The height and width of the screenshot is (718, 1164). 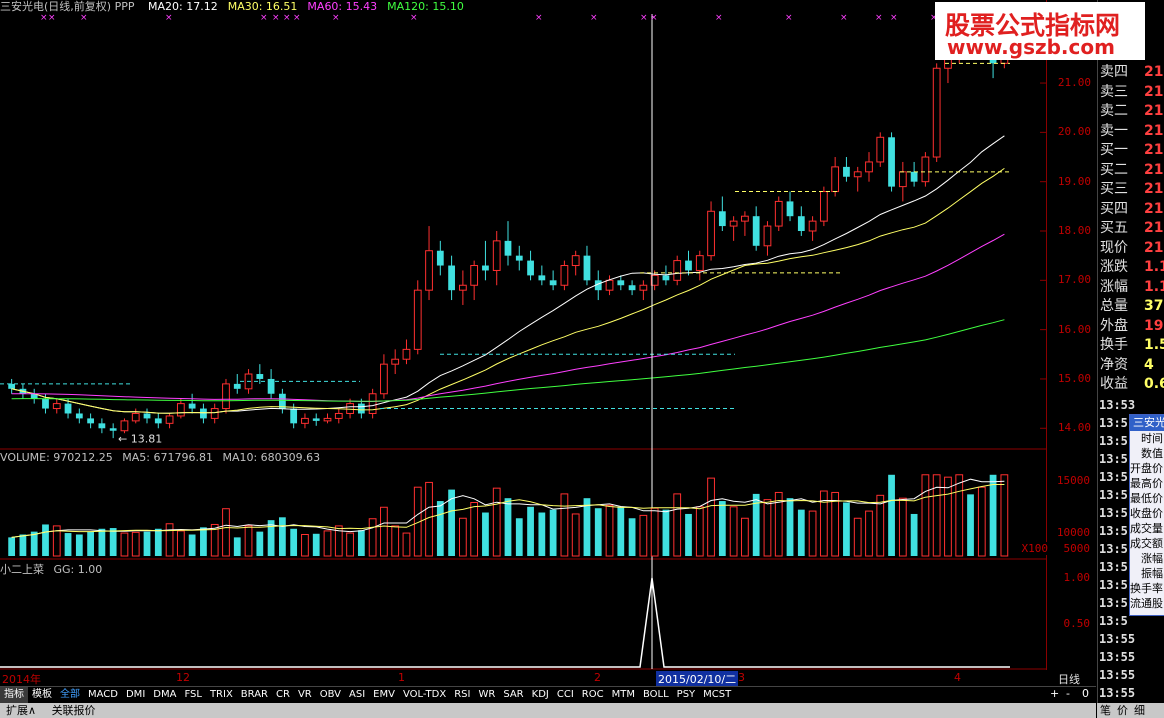 I want to click on quote-key: 收益, so click(x=1114, y=384).